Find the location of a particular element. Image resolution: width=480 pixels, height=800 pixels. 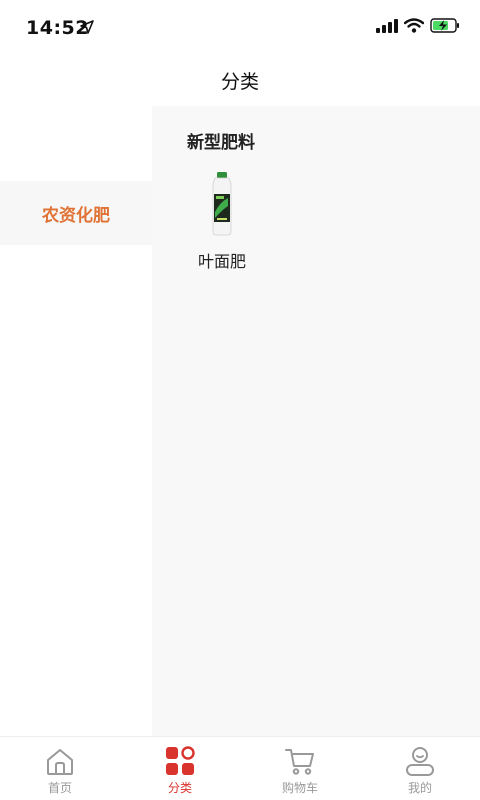

wifi-icon is located at coordinates (414, 25).